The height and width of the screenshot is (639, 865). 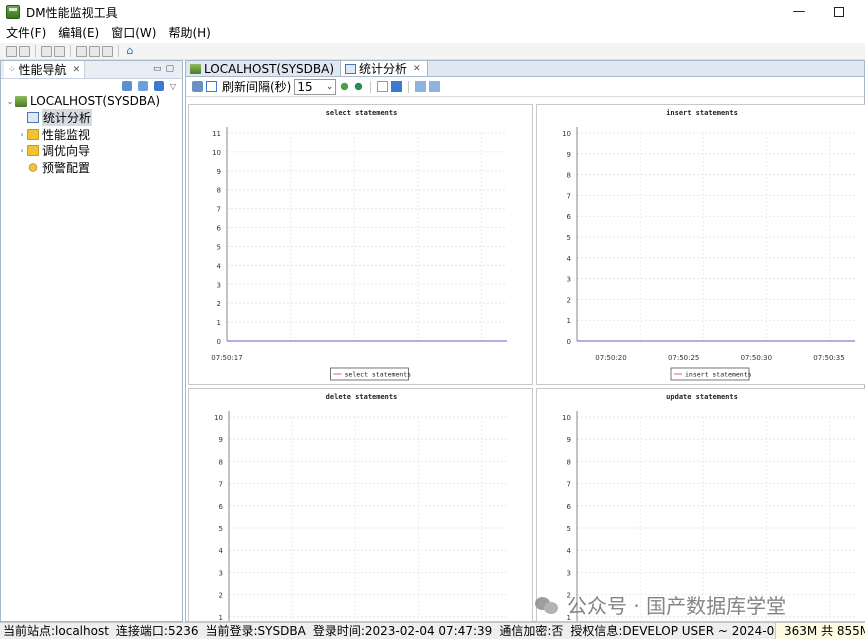 I want to click on statistics-toolbar: 刷新间隔(秒) 15 ⌄, so click(x=525, y=87).